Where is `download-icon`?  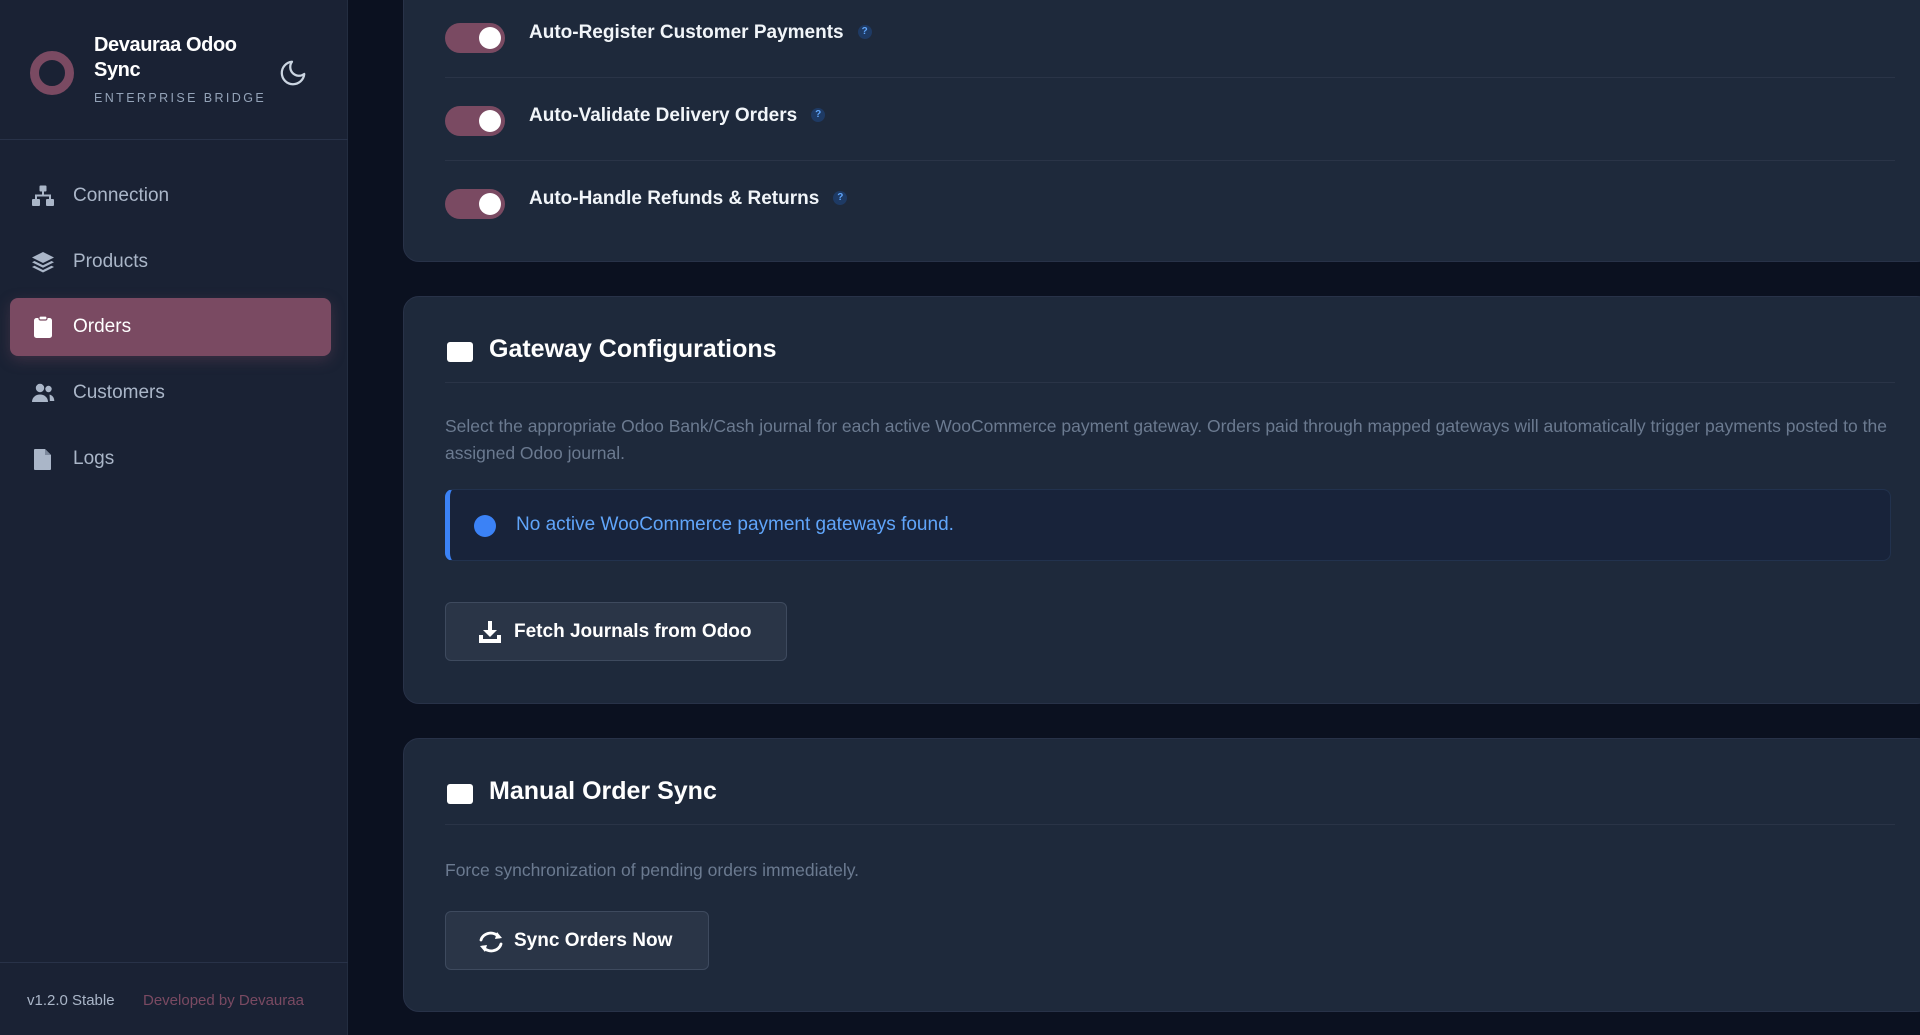 download-icon is located at coordinates (490, 632).